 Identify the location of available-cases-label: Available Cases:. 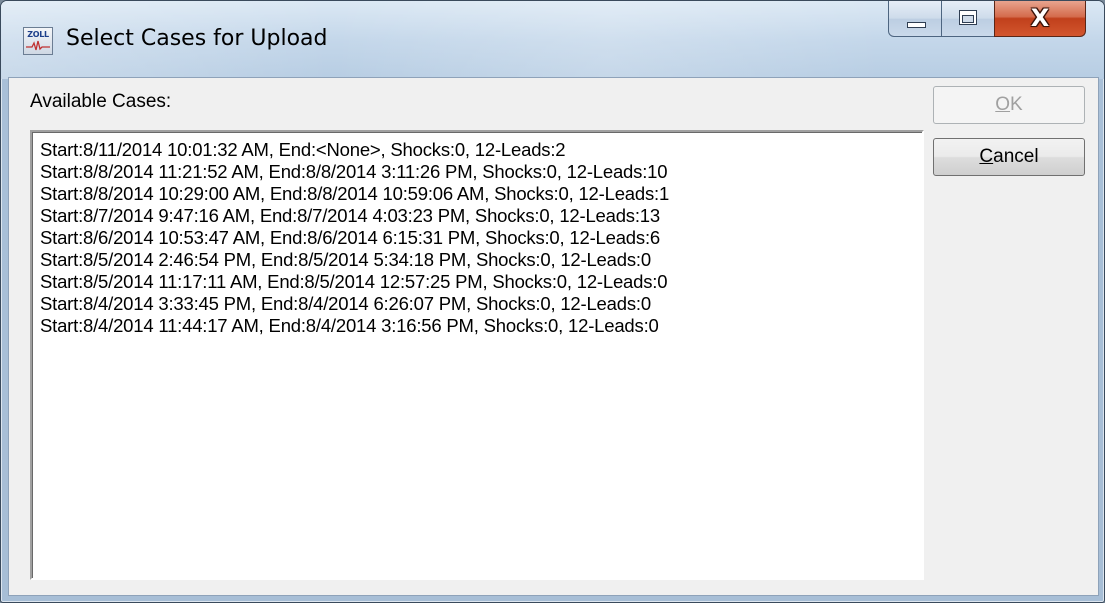
(101, 101).